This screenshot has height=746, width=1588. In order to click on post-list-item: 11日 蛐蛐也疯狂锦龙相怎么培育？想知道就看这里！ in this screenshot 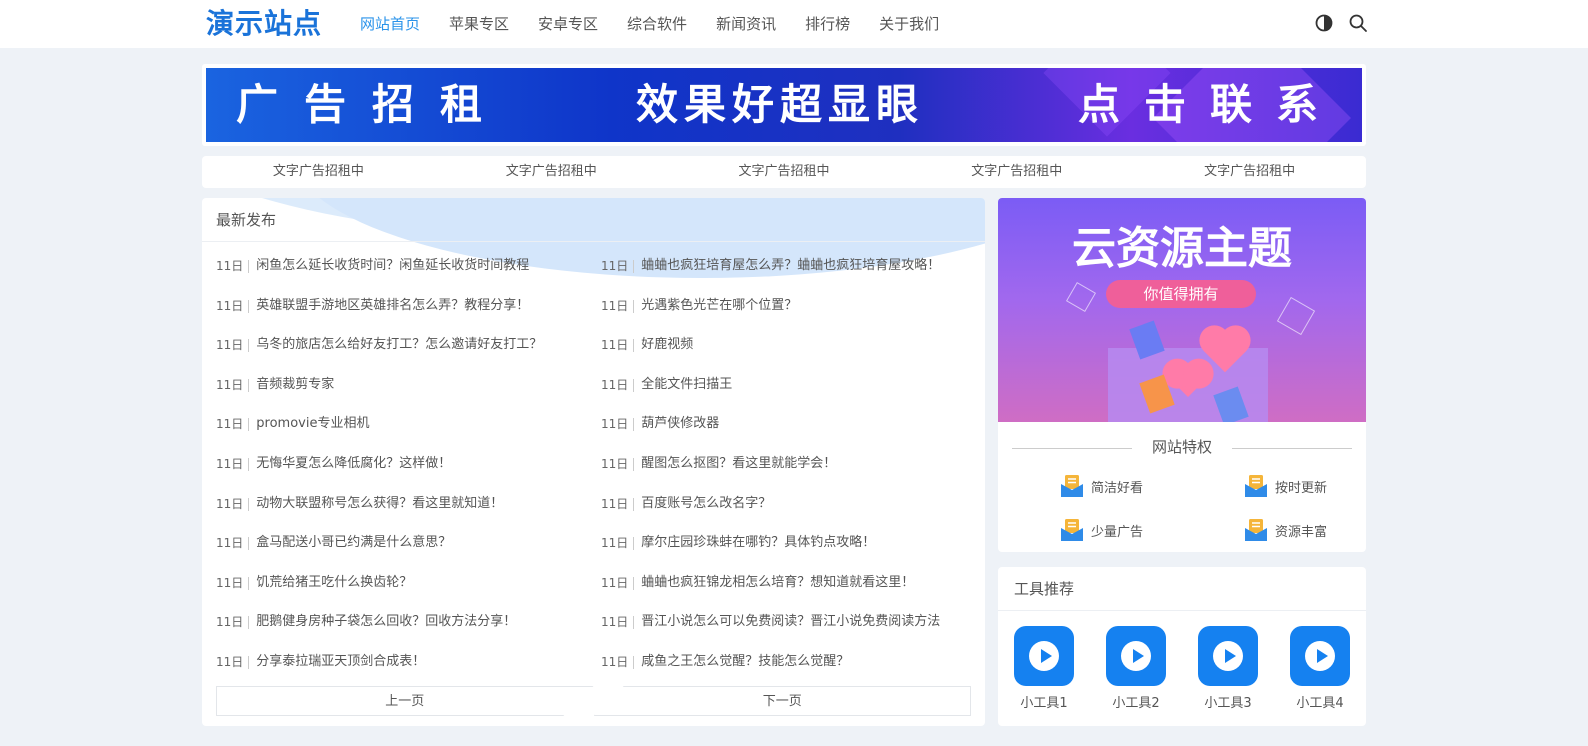, I will do `click(788, 593)`.